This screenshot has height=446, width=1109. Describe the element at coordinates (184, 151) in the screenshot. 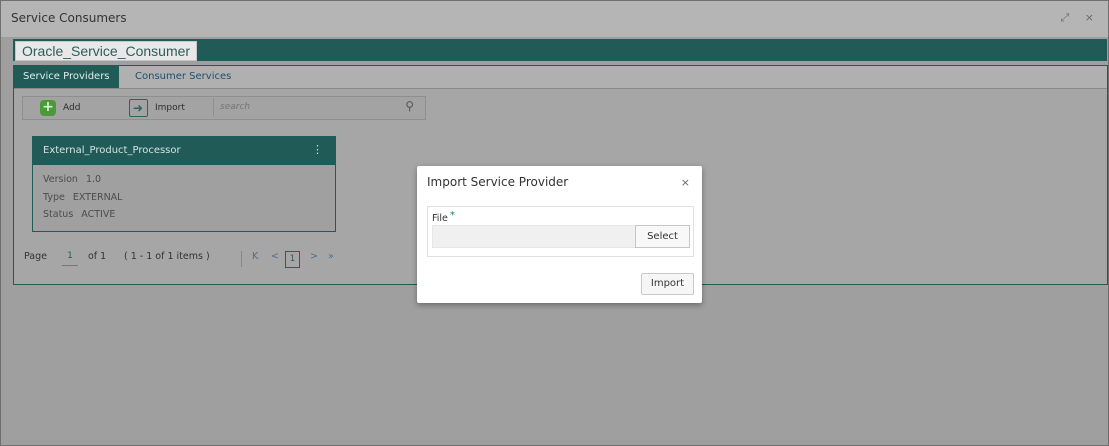

I see `card-header: External_Product_Processor ⋮` at that location.